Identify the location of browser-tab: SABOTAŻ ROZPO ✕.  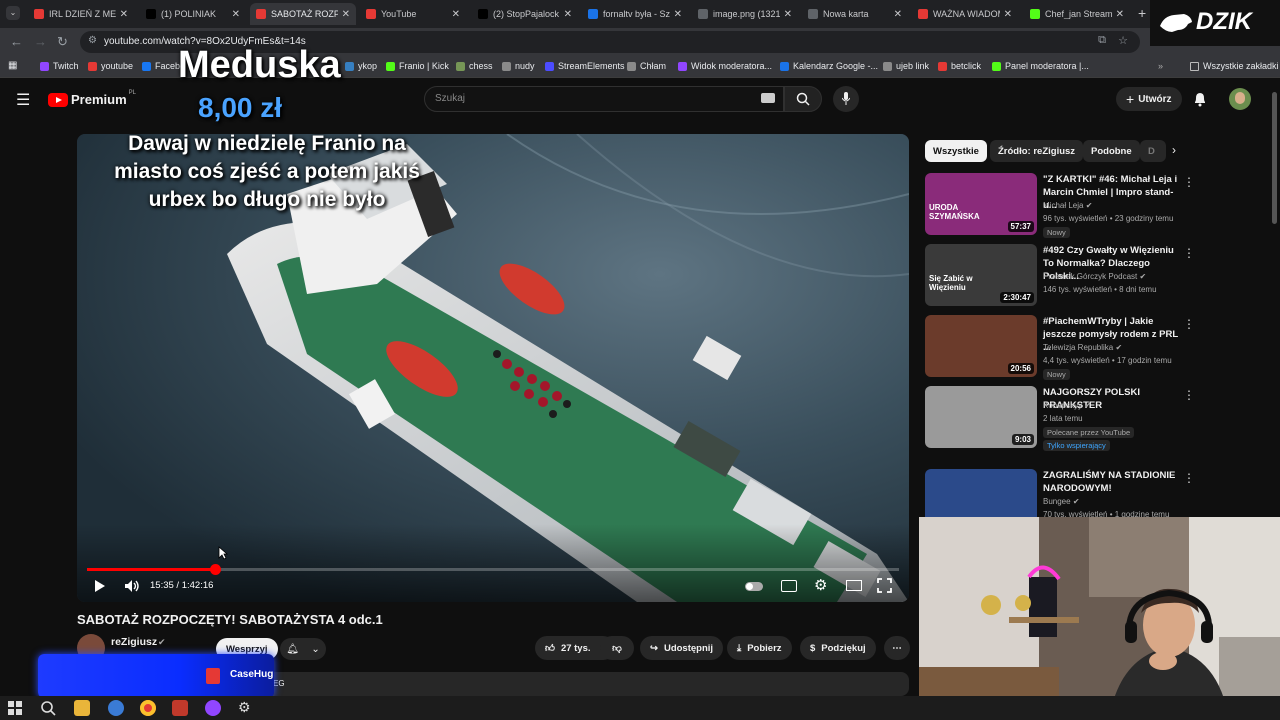
(303, 14).